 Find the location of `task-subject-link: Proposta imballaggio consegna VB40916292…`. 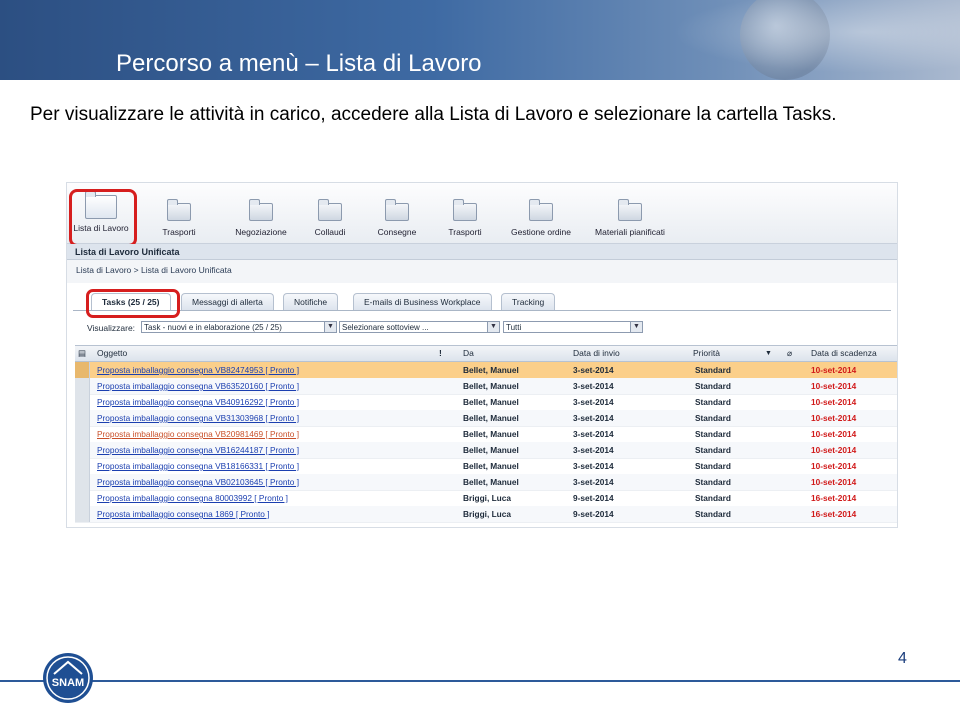

task-subject-link: Proposta imballaggio consegna VB40916292… is located at coordinates (198, 402).